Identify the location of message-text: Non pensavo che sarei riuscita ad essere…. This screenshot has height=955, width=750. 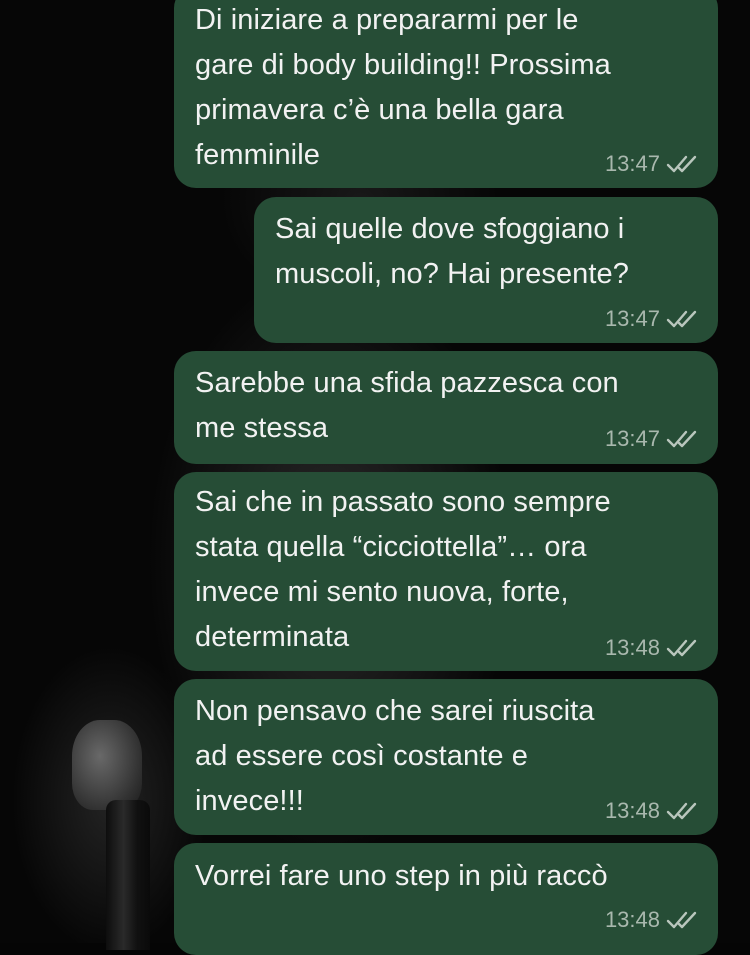
(395, 756).